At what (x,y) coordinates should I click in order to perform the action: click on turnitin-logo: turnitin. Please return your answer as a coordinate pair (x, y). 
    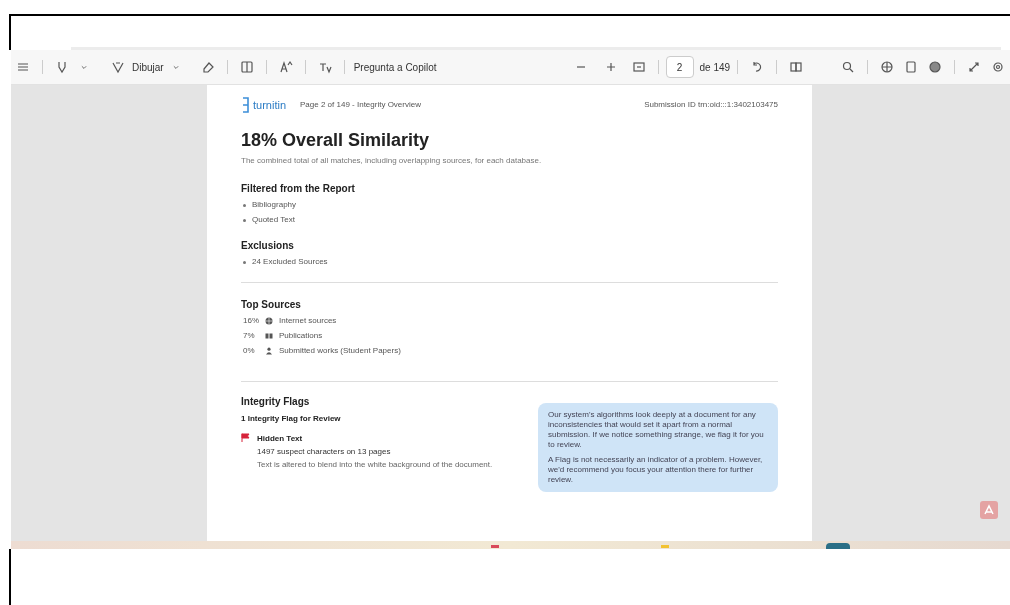
    Looking at the image, I should click on (264, 105).